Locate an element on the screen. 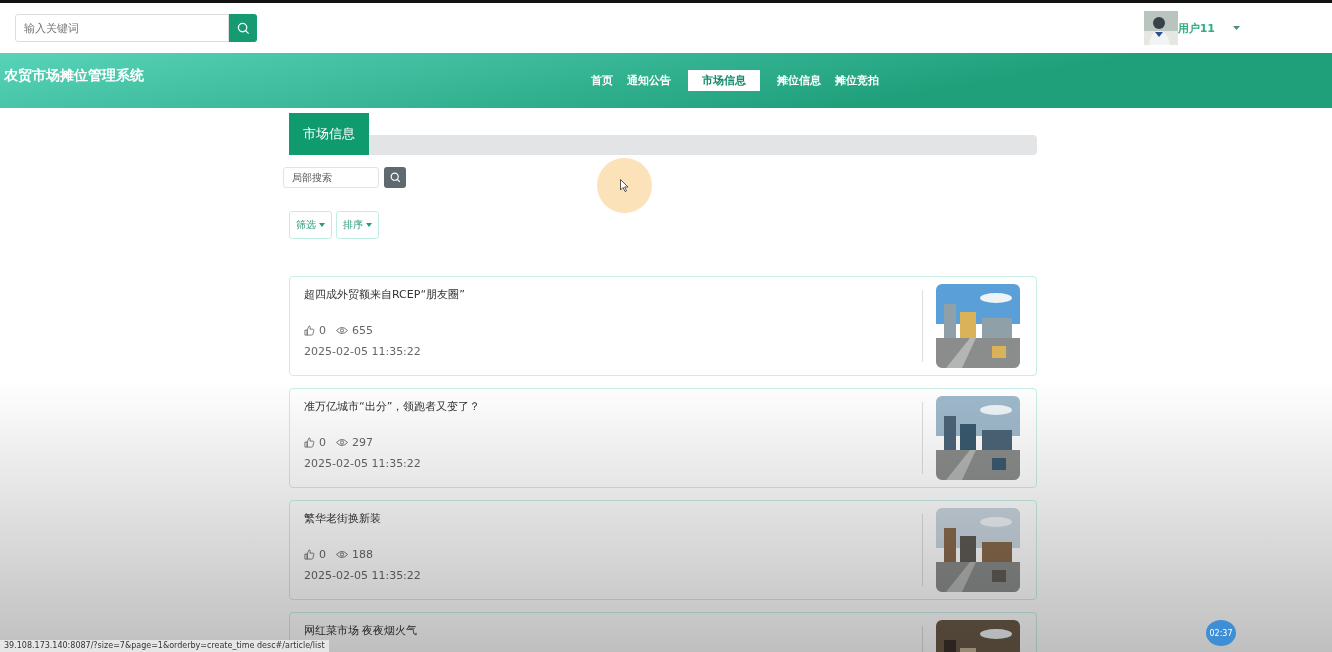 The image size is (1332, 652). nav-link: 市场信息 is located at coordinates (724, 80).